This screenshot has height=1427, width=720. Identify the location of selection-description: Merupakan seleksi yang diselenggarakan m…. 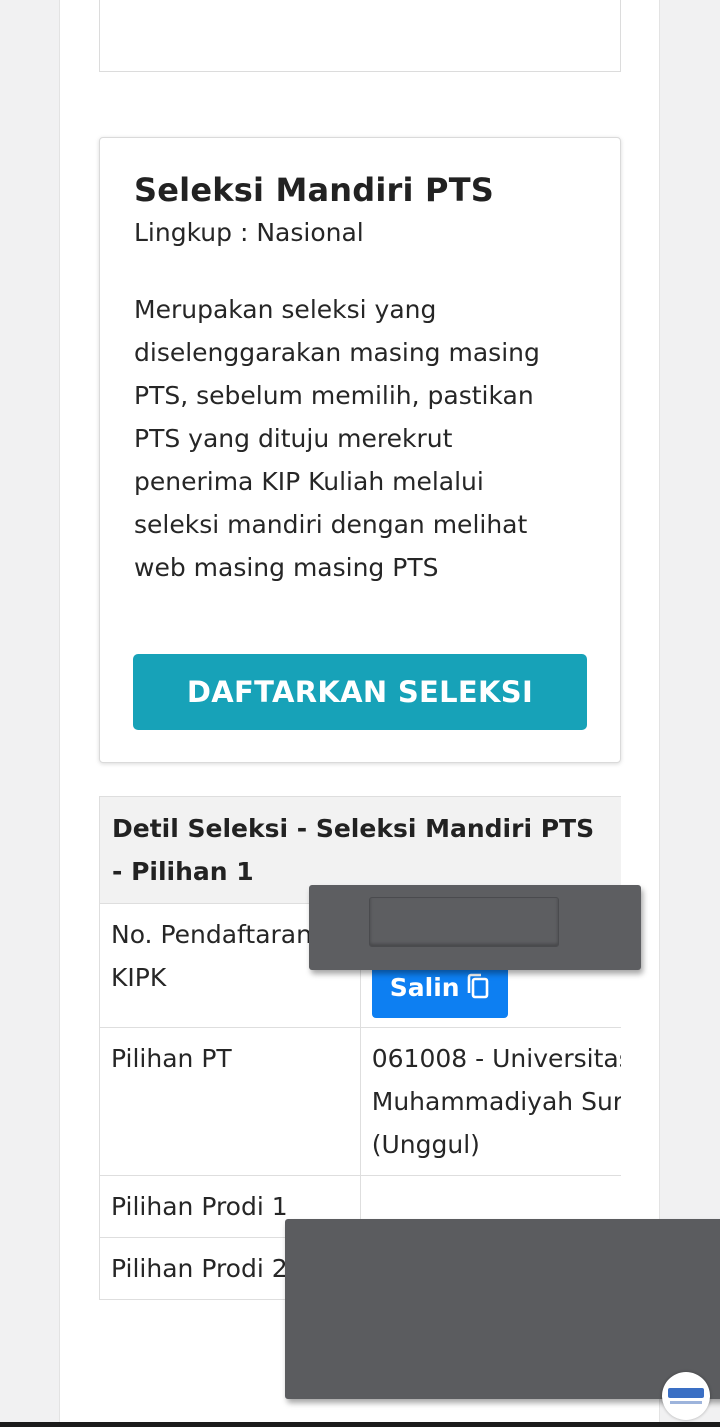
(337, 438).